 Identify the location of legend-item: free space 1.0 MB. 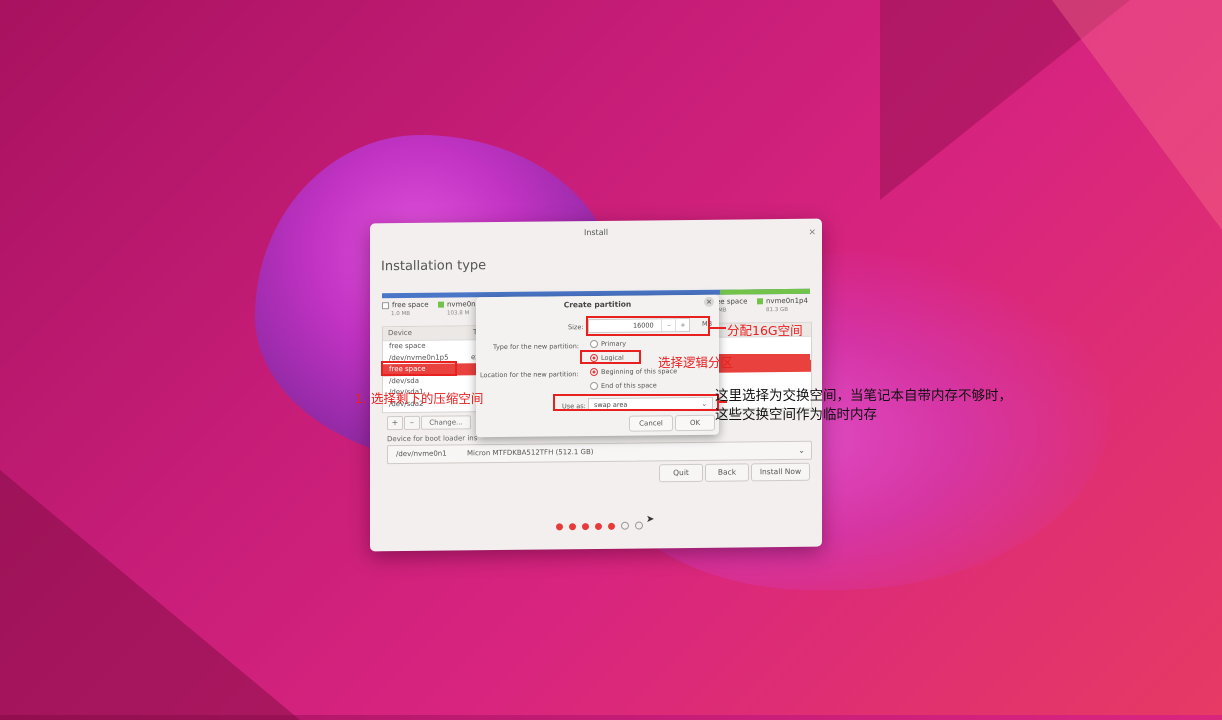
(405, 309).